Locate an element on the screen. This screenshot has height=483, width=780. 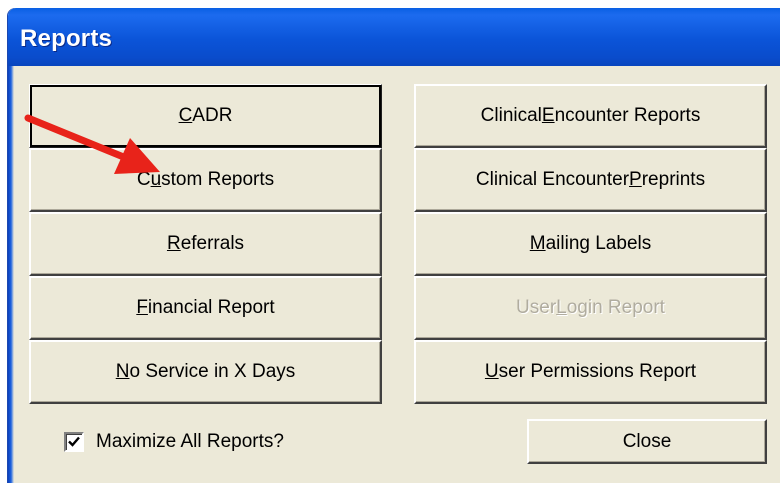
referrals-button: Referrals is located at coordinates (205, 244).